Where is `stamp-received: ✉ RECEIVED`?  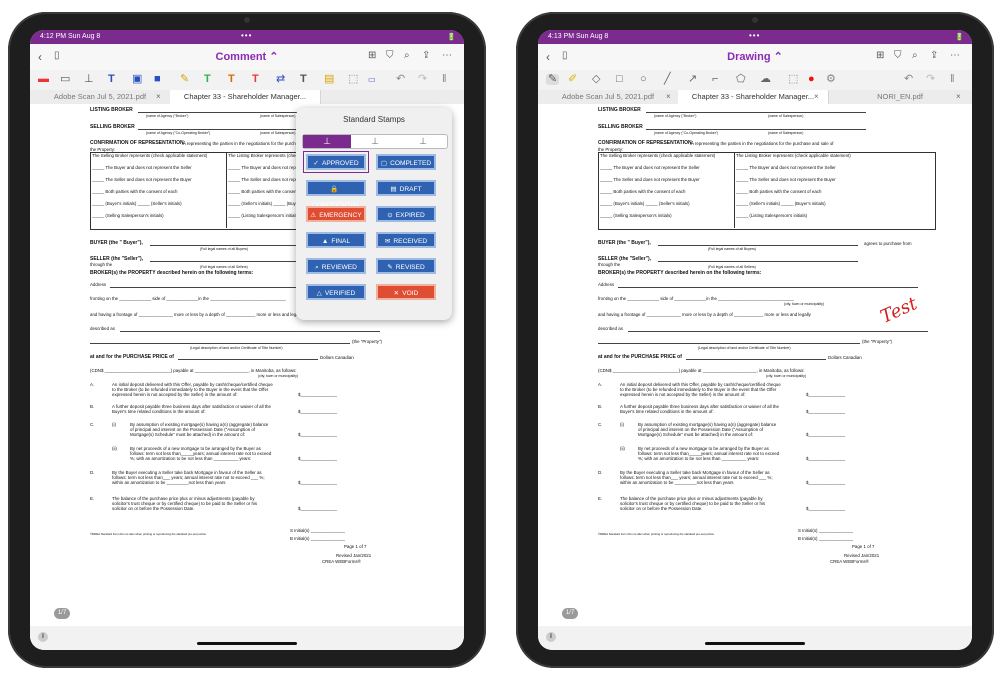
stamp-received: ✉ RECEIVED is located at coordinates (406, 240).